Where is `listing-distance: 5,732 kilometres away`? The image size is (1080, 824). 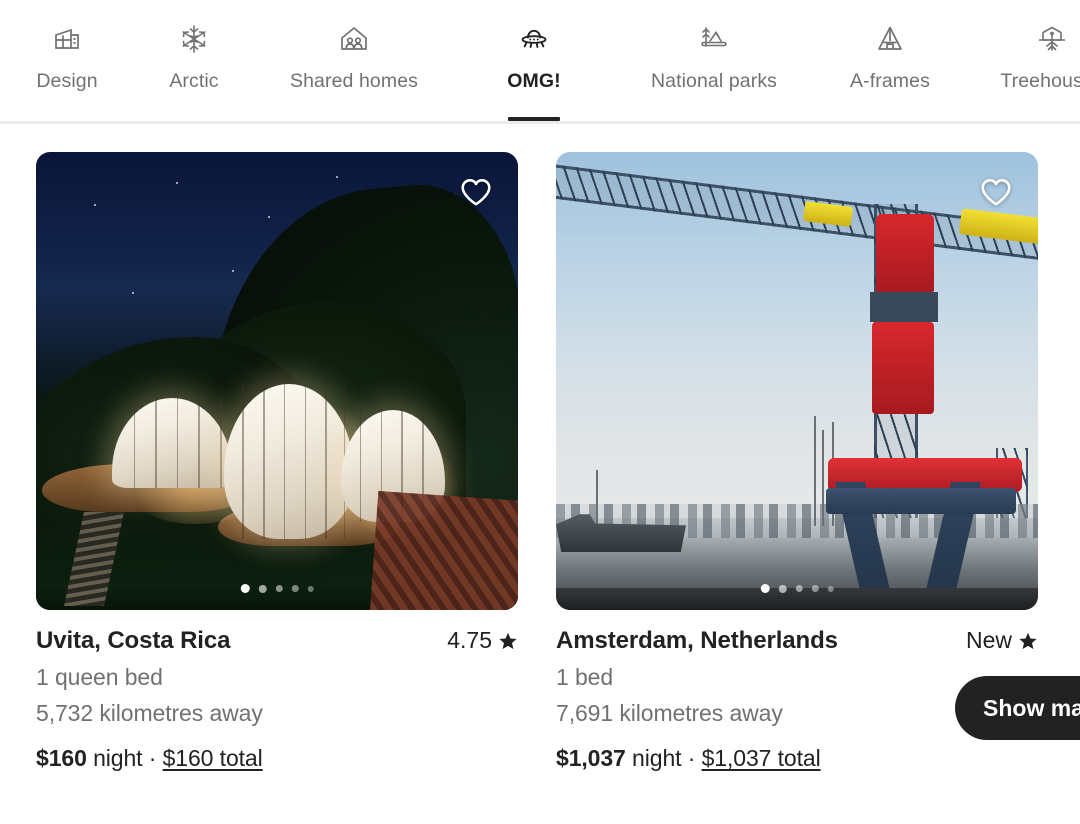 listing-distance: 5,732 kilometres away is located at coordinates (149, 713).